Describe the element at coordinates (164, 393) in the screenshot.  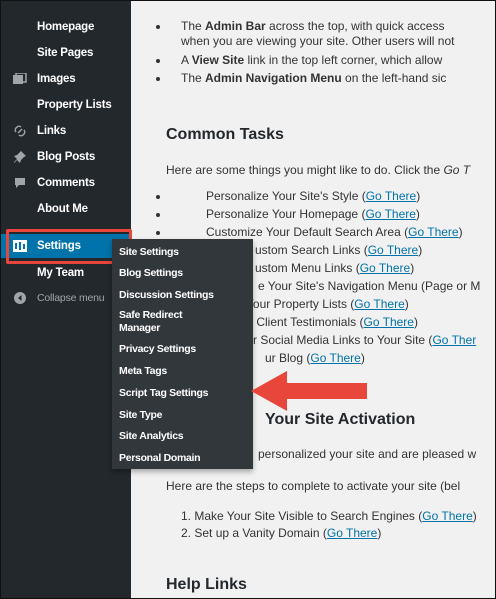
I see `submenu-item-script-tag-settings: Script Tag Settings` at that location.